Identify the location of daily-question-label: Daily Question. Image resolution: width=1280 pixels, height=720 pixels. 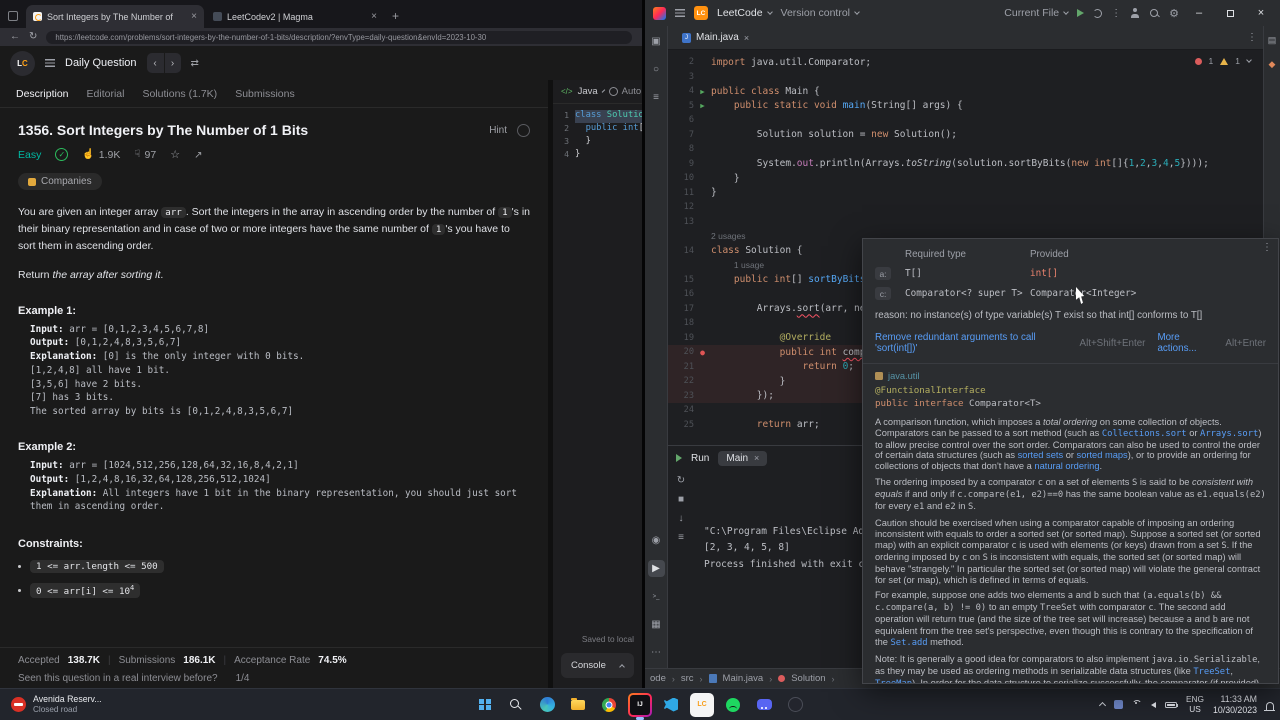
(101, 63).